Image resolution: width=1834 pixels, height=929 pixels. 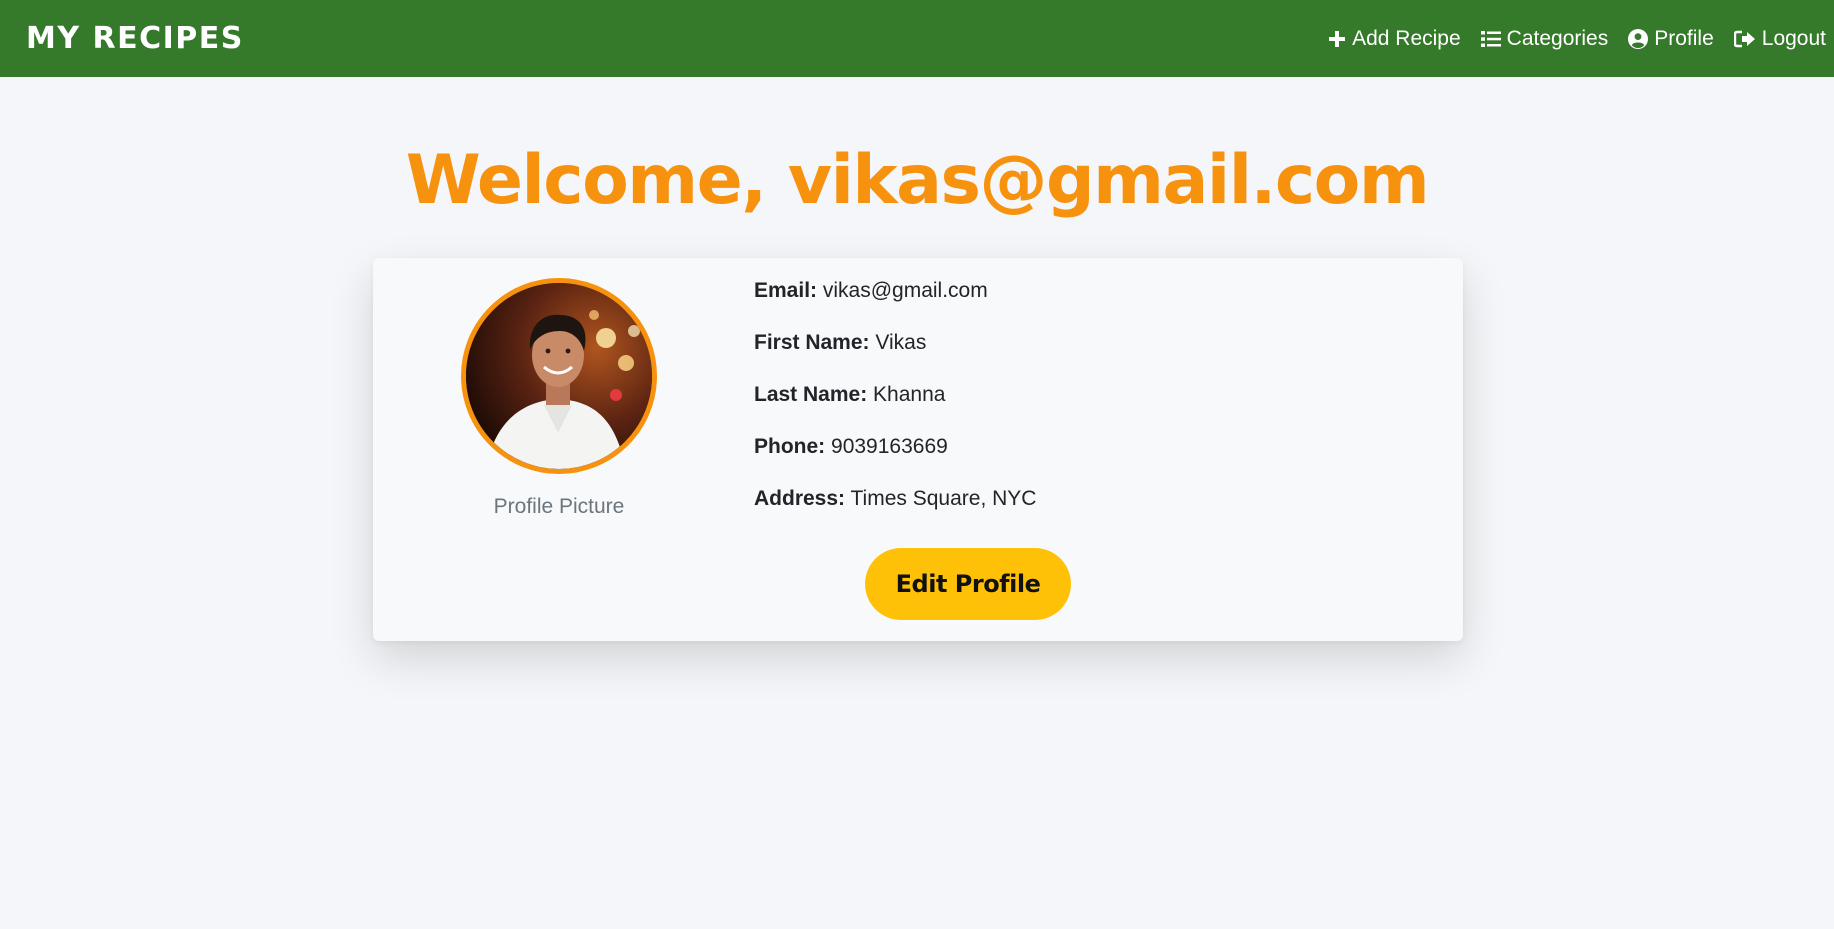 I want to click on address-label: Address:, so click(x=800, y=498).